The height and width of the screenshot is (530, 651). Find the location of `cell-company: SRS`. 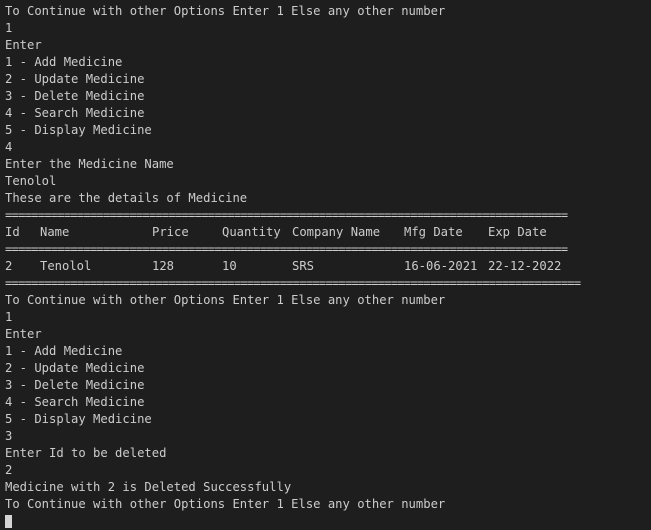

cell-company: SRS is located at coordinates (303, 266).